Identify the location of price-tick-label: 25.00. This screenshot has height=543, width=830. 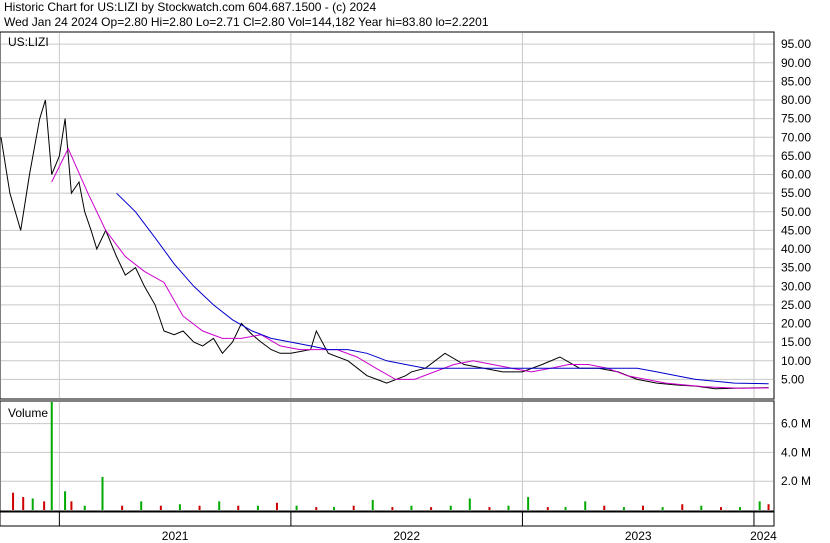
(796, 305).